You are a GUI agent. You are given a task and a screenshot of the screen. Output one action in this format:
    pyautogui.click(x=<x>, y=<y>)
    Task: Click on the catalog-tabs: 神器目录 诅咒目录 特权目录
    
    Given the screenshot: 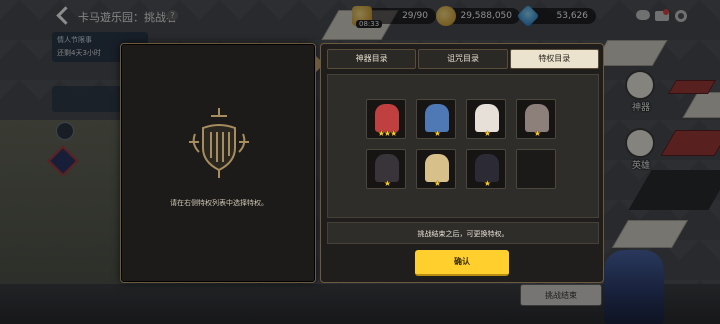 What is the action you would take?
    pyautogui.click(x=463, y=59)
    